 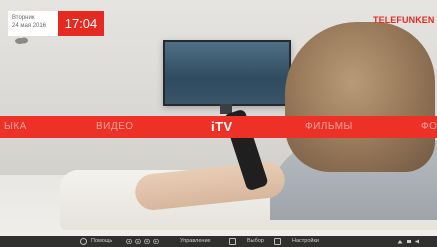 I want to click on date-label: 24 мая 2016, so click(x=29, y=26).